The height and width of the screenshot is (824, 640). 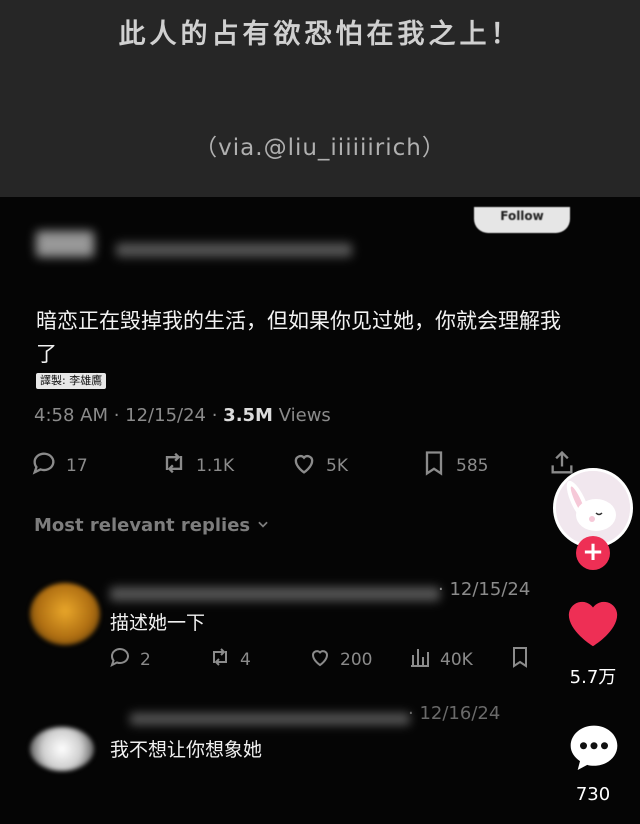 I want to click on caption-source: （via.@liu_iiiiiirich）, so click(x=320, y=148).